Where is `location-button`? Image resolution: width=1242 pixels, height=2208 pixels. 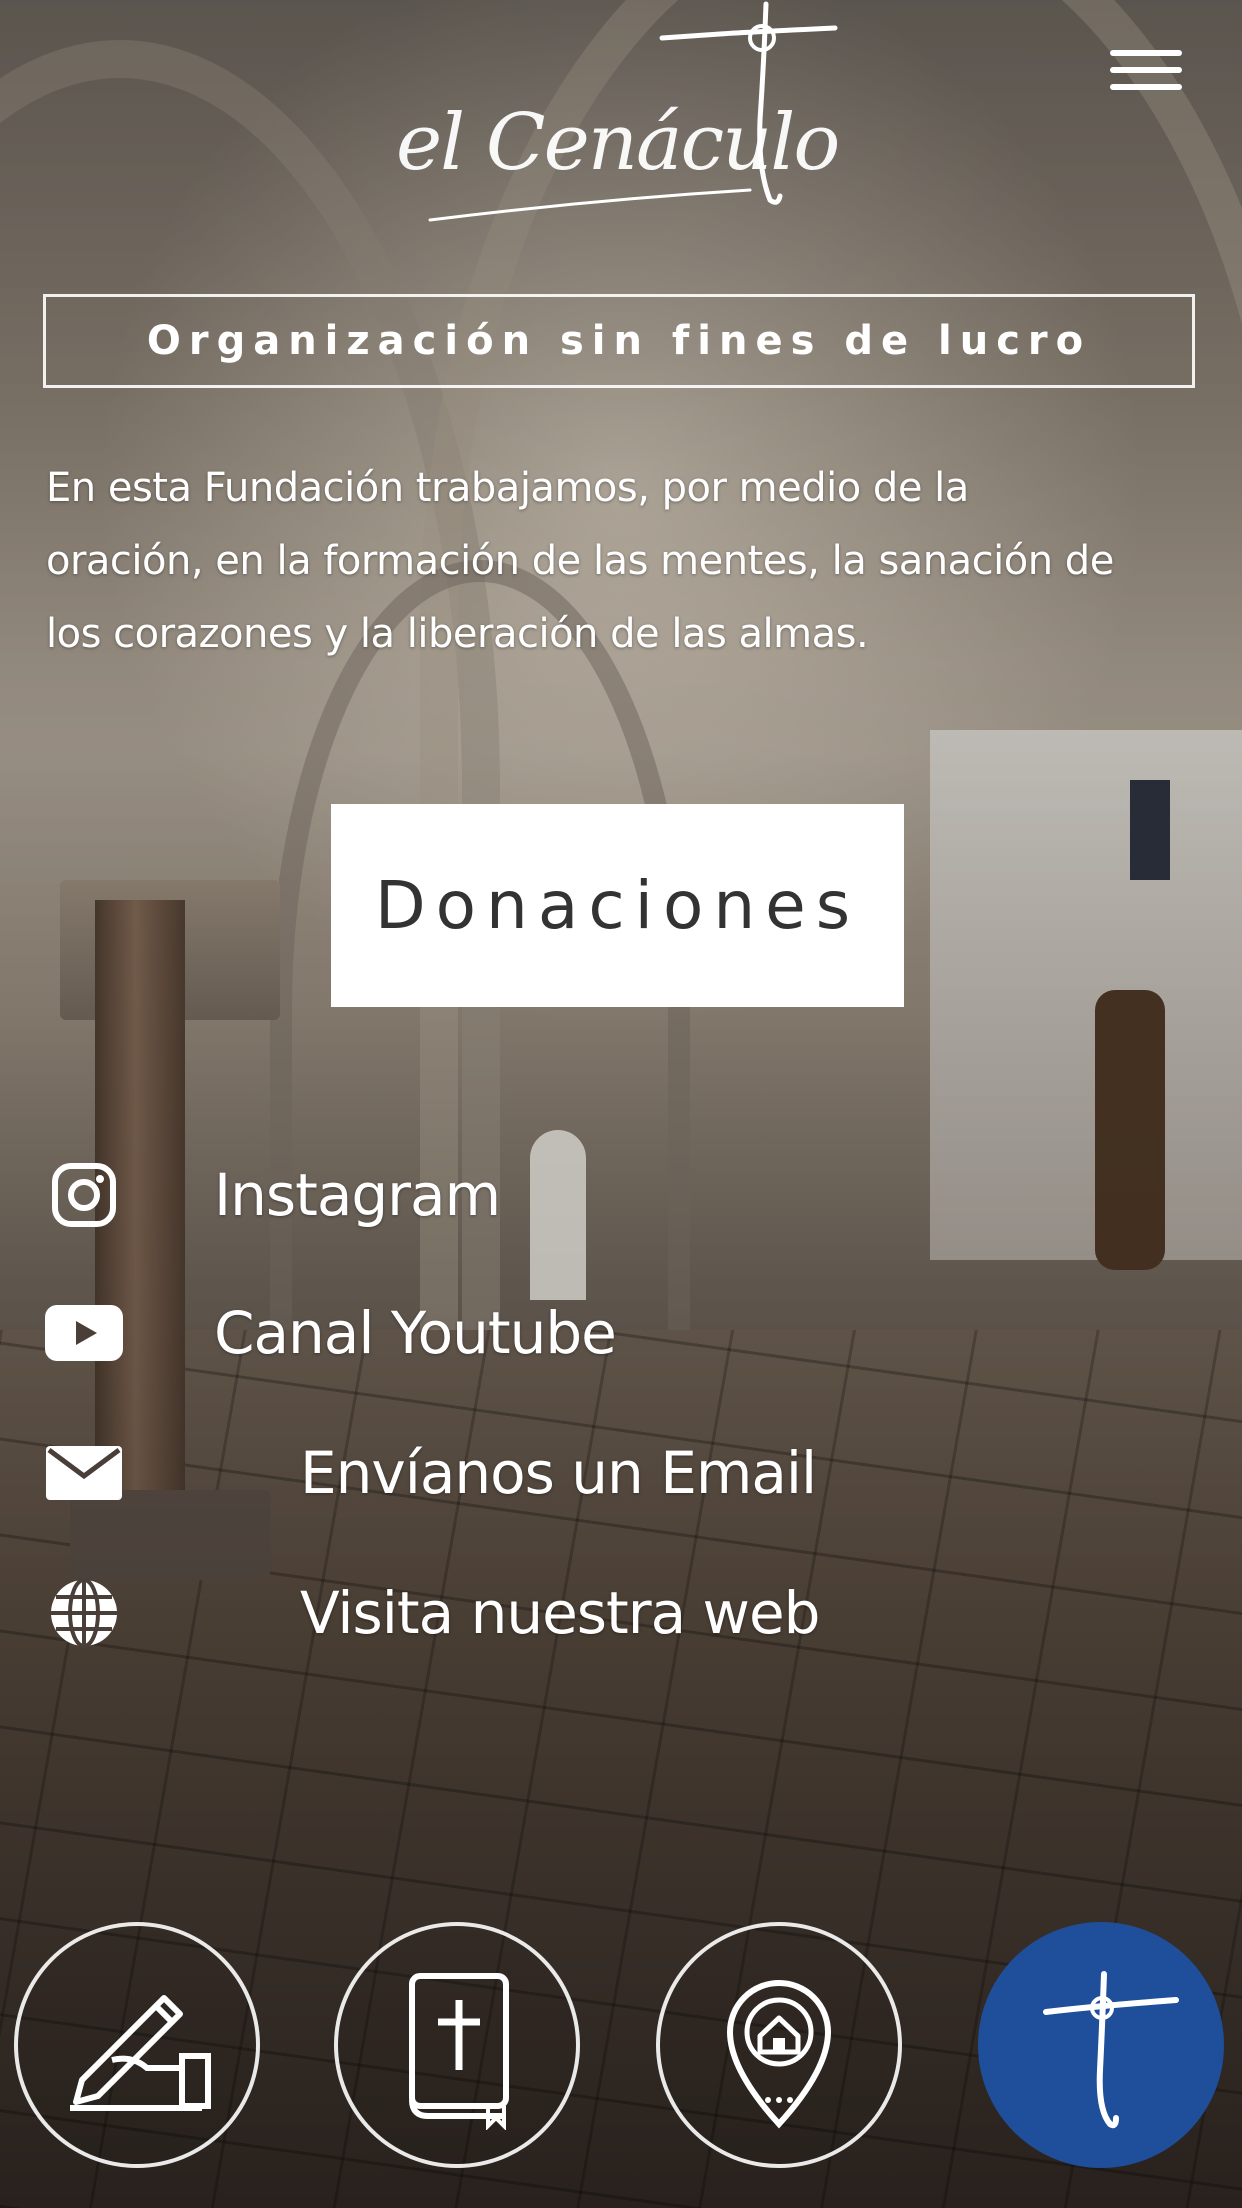 location-button is located at coordinates (779, 2045).